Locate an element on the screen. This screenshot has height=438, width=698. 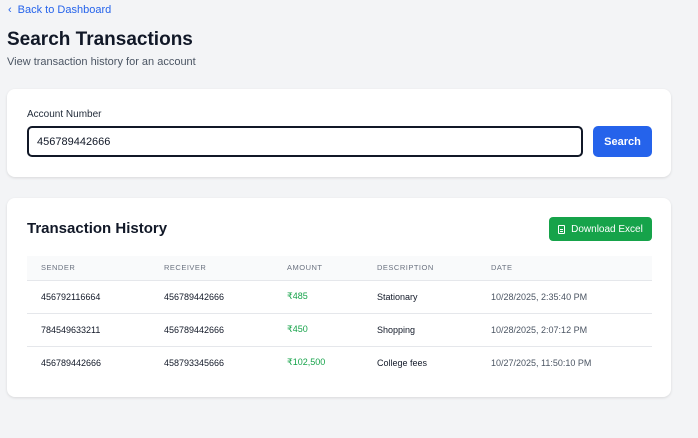
transaction-history-title: Transaction History is located at coordinates (97, 228).